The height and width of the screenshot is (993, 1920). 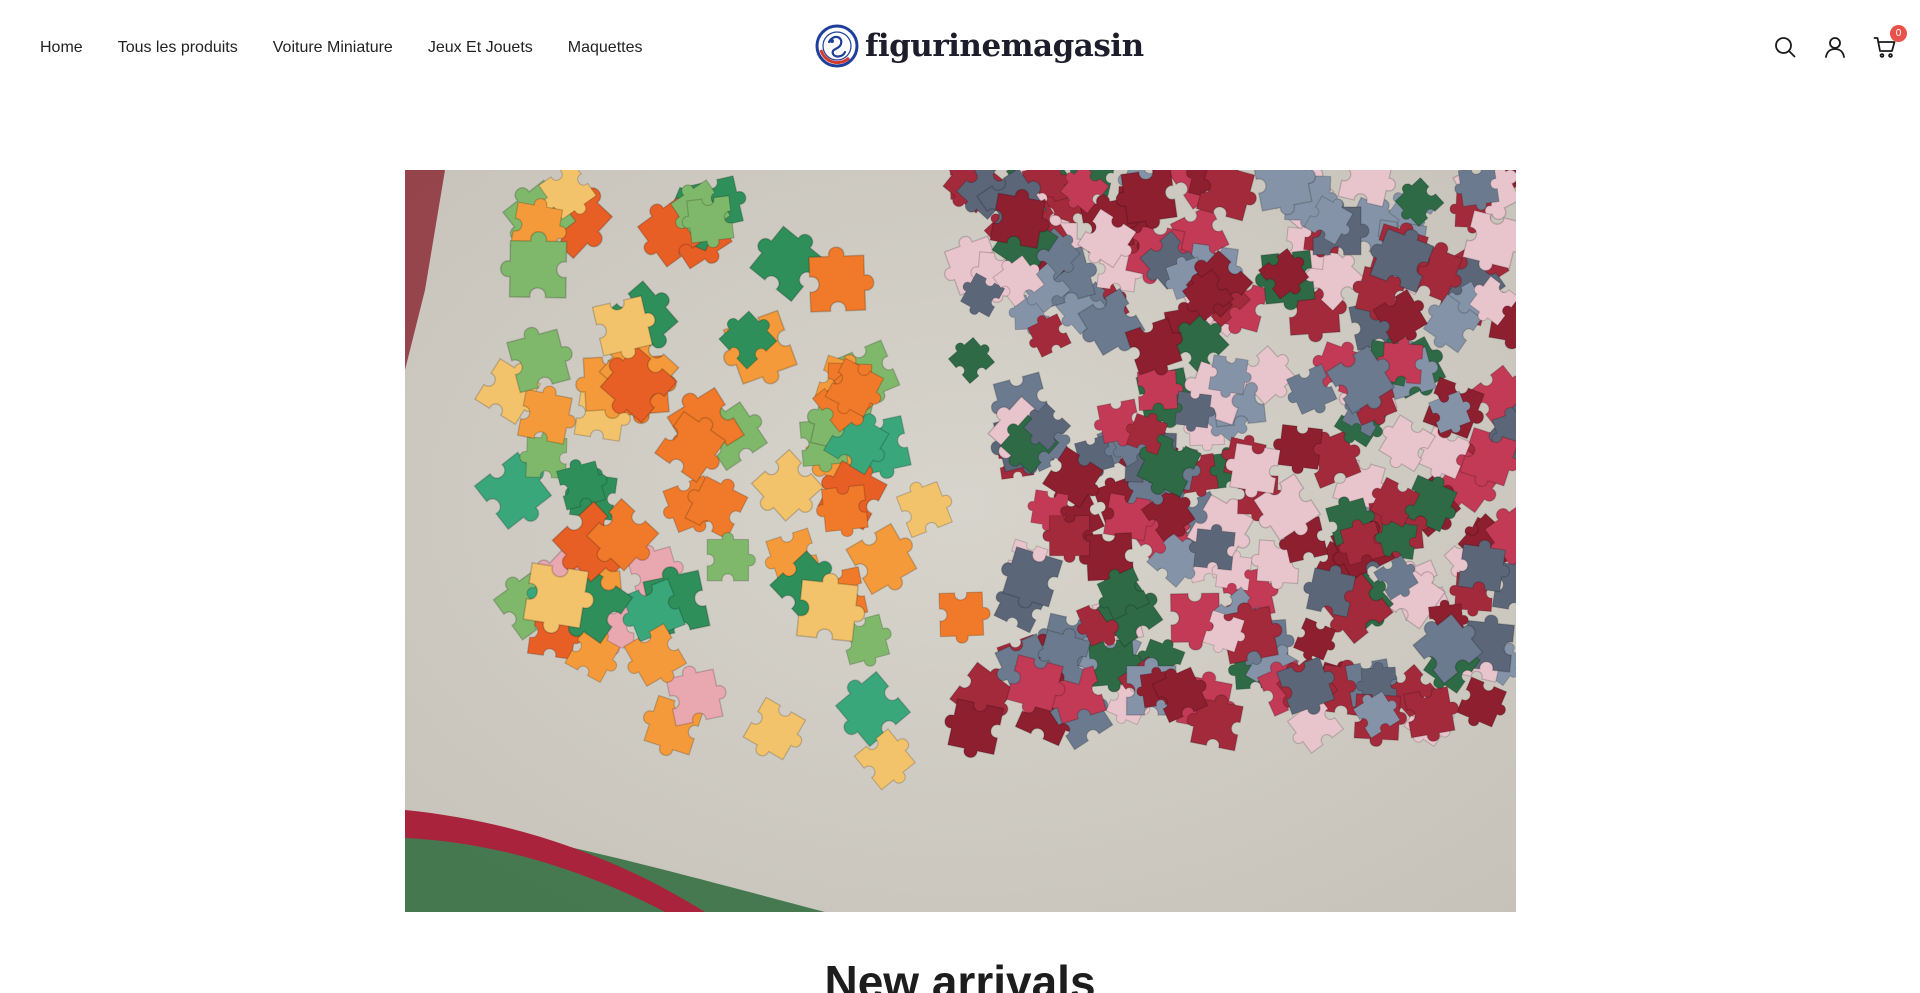 What do you see at coordinates (61, 48) in the screenshot?
I see `nav-item-home: Home` at bounding box center [61, 48].